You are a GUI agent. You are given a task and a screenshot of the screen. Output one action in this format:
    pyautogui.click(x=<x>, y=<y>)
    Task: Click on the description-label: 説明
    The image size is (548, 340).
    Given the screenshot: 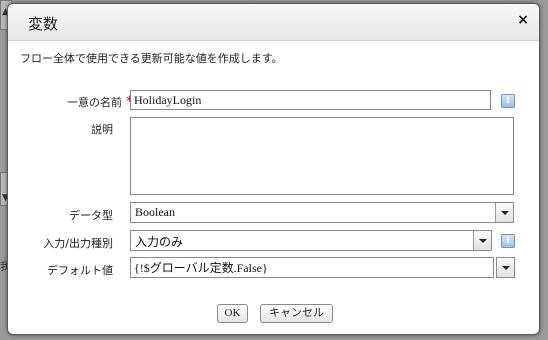 What is the action you would take?
    pyautogui.click(x=102, y=129)
    